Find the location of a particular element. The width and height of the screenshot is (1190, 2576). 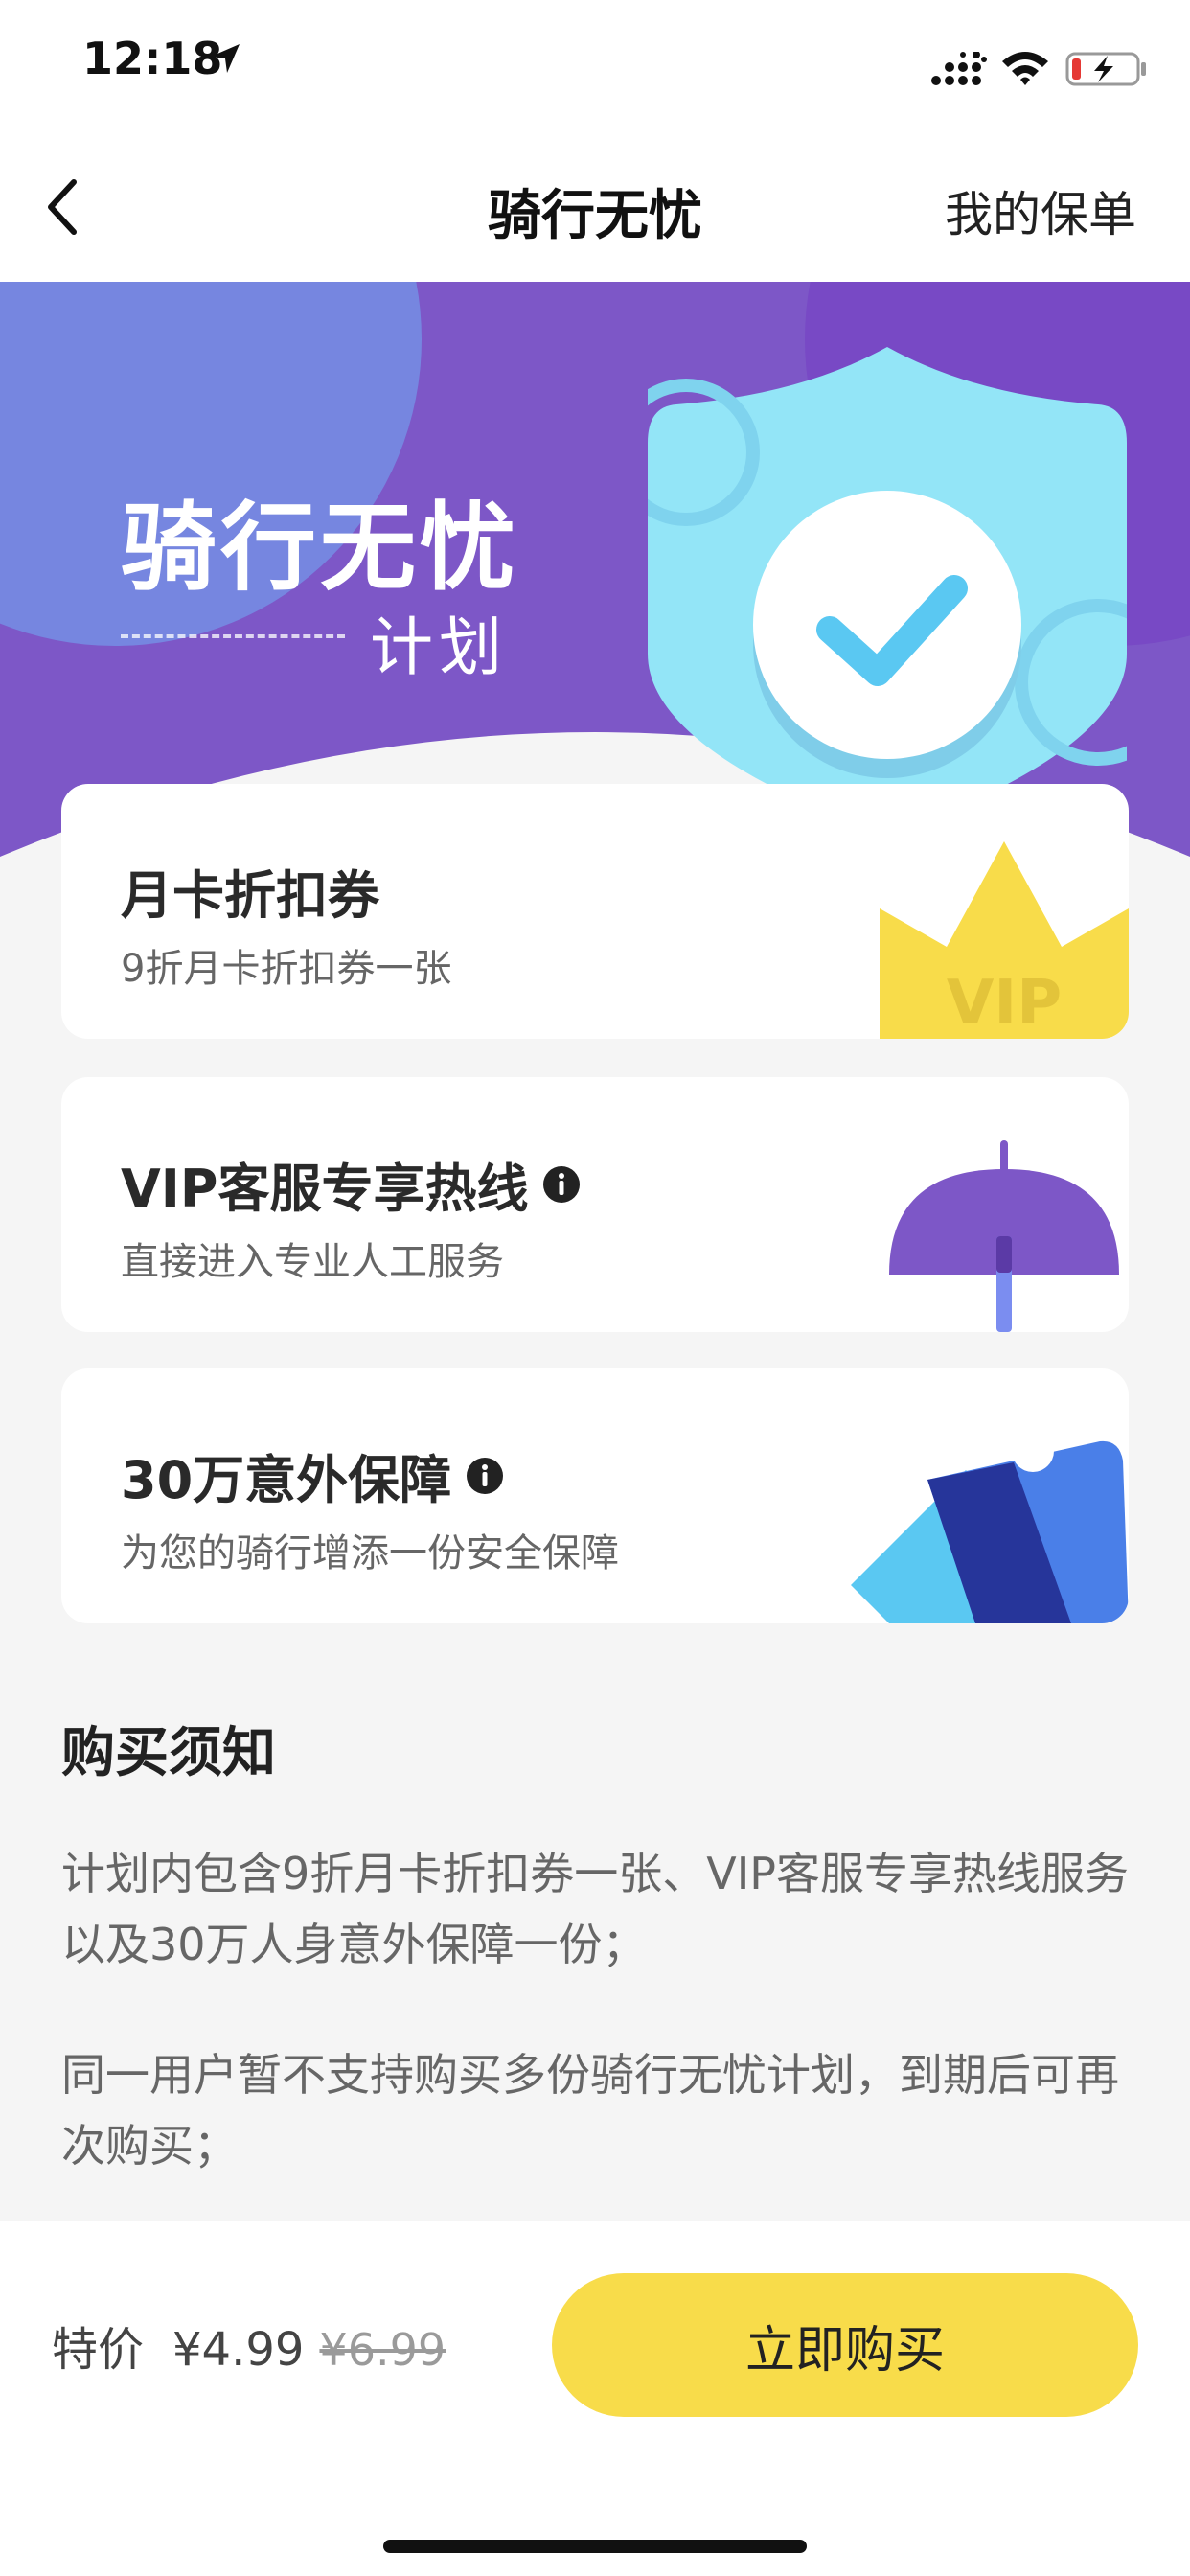

benefit-desc: 直接进入专业人工服务 is located at coordinates (312, 1262).